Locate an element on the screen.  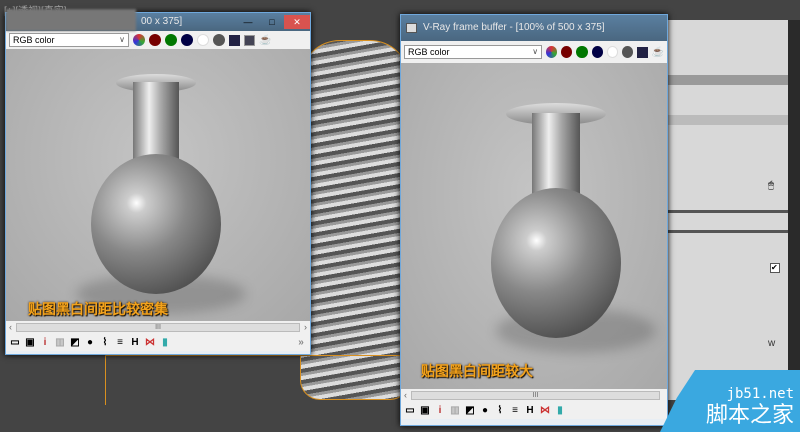
watermark-name: 脚本之家 is located at coordinates (749, 414).